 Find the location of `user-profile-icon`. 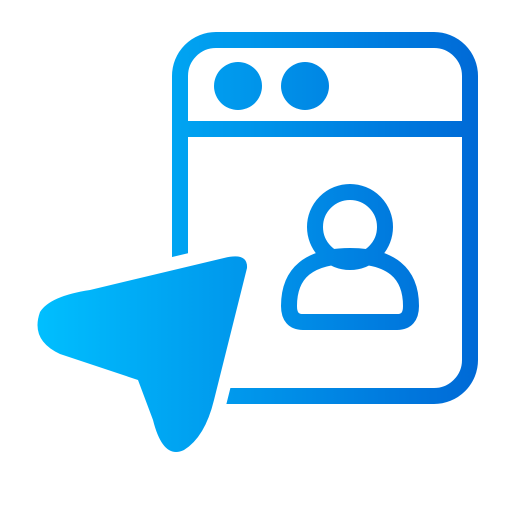

user-profile-icon is located at coordinates (350, 257).